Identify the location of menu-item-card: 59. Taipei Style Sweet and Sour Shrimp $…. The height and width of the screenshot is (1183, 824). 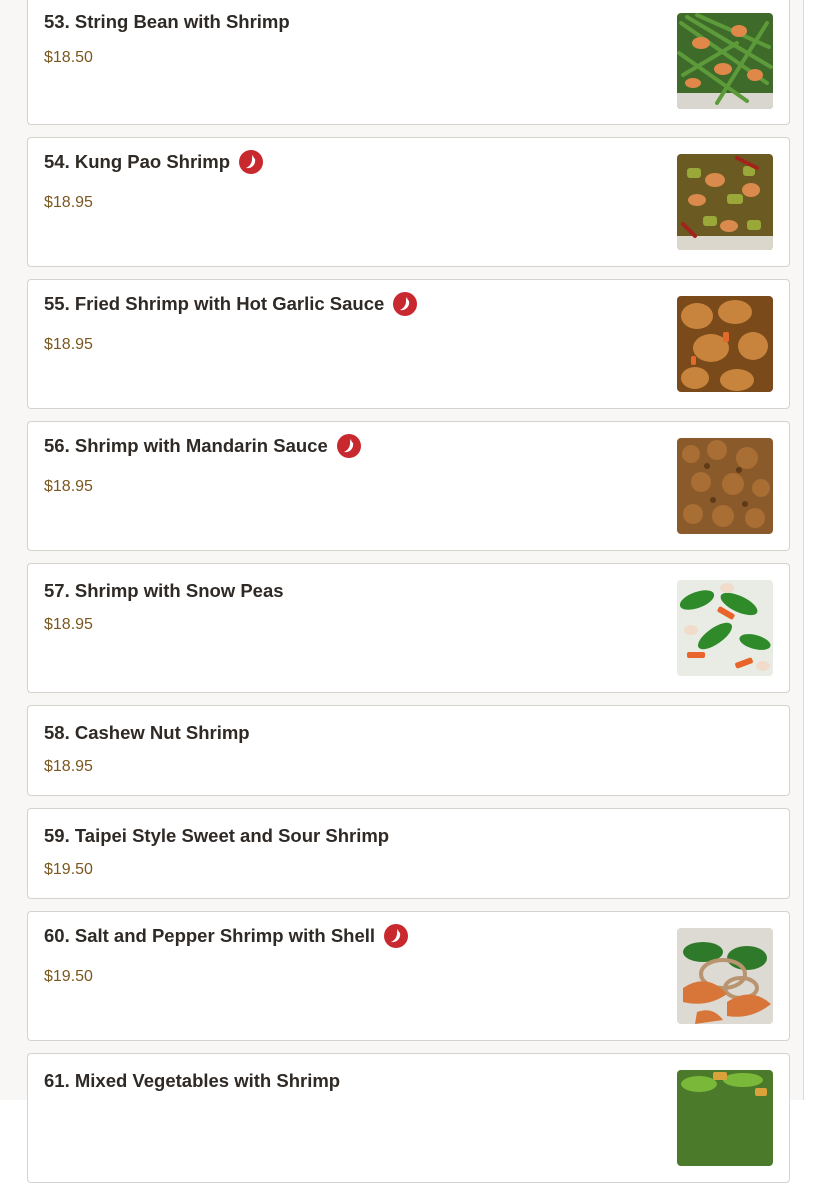
(408, 853).